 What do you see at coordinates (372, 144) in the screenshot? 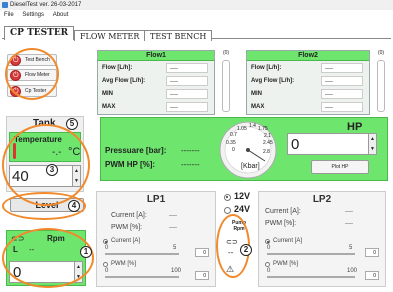
I see `spinner-arrows: ▲ ▼` at bounding box center [372, 144].